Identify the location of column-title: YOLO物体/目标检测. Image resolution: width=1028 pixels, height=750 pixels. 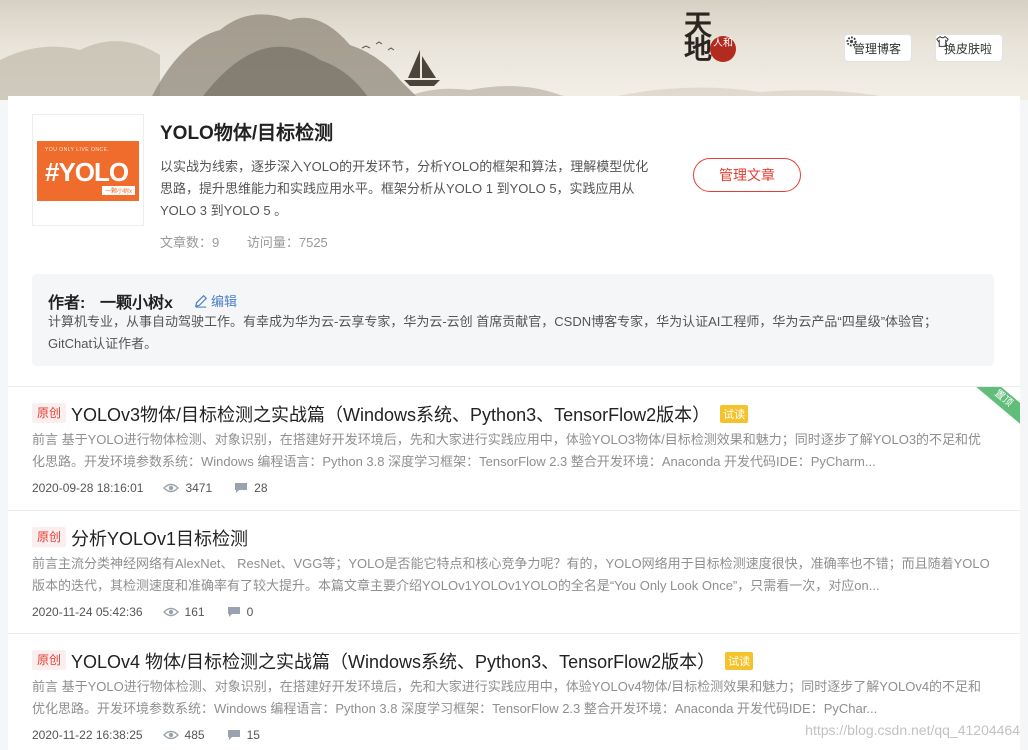
(247, 133).